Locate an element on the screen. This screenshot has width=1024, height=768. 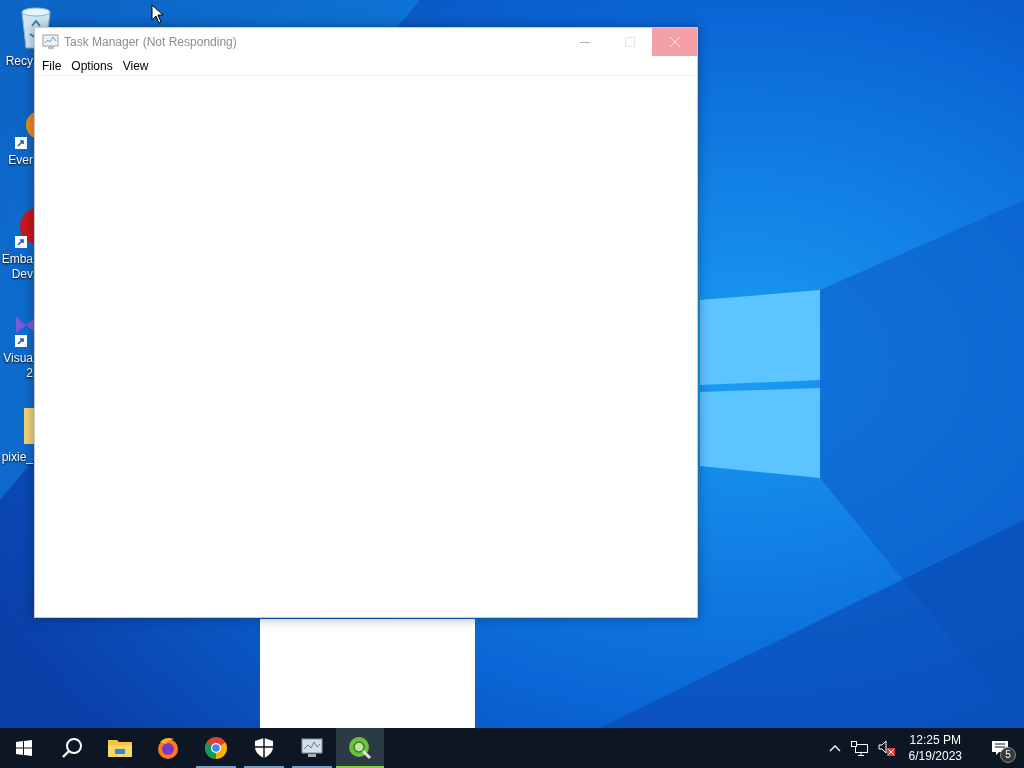
notifications-button: 5 is located at coordinates (1000, 748).